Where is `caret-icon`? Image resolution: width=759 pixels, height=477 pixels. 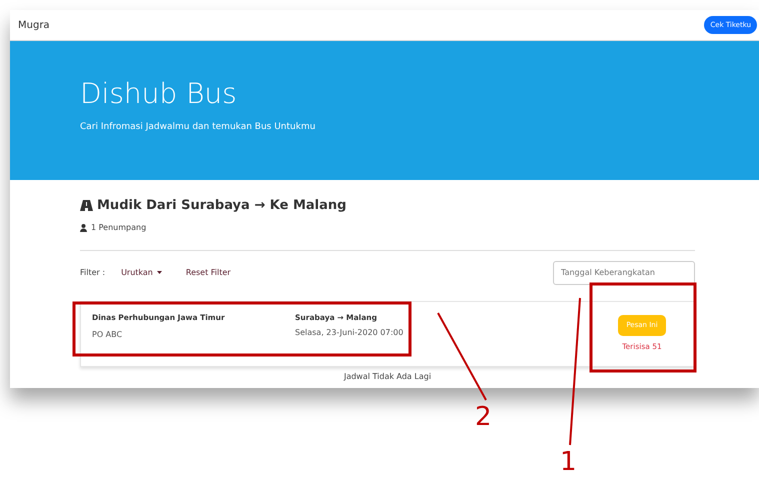 caret-icon is located at coordinates (159, 272).